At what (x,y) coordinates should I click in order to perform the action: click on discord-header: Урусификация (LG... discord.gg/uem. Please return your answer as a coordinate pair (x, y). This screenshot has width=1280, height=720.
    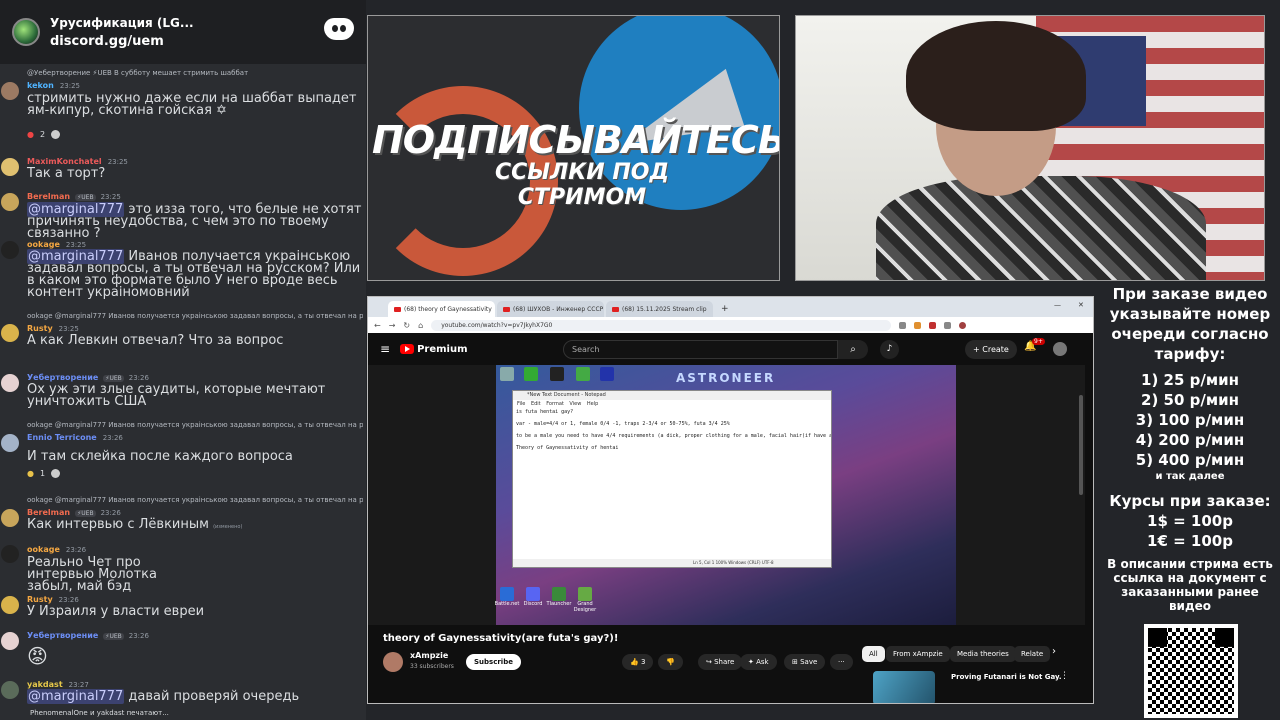
    Looking at the image, I should click on (183, 32).